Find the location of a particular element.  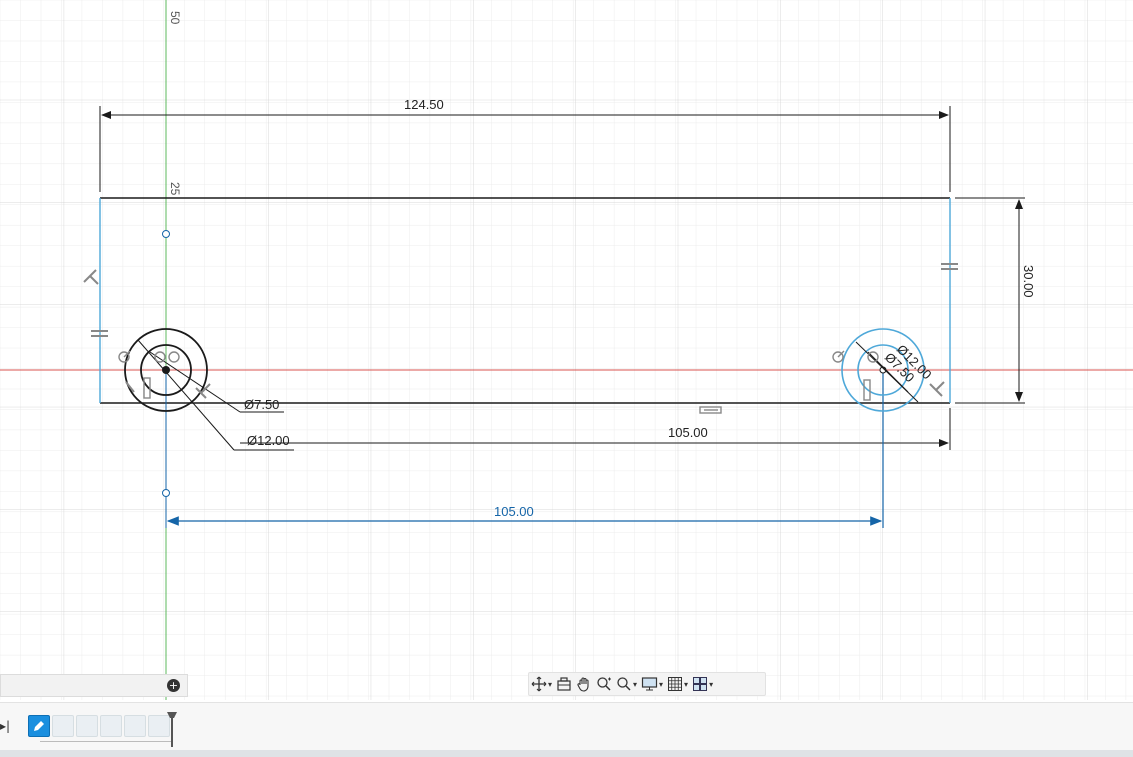

look-at-button is located at coordinates (564, 684).